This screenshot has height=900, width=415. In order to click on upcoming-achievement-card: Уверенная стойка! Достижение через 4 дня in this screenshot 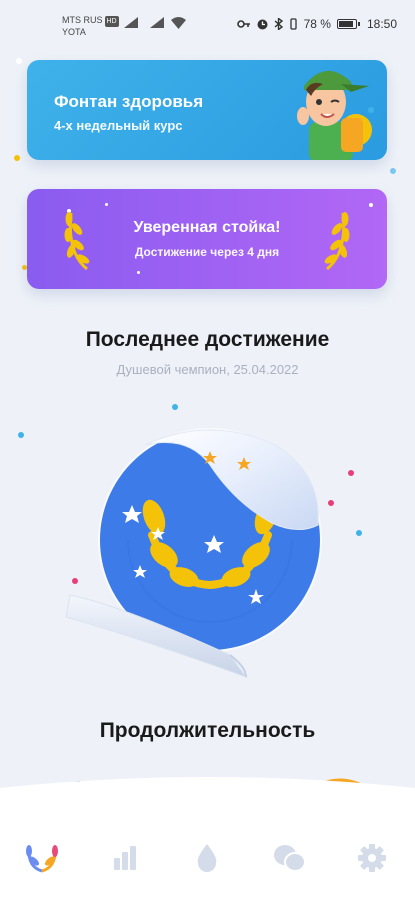, I will do `click(207, 239)`.